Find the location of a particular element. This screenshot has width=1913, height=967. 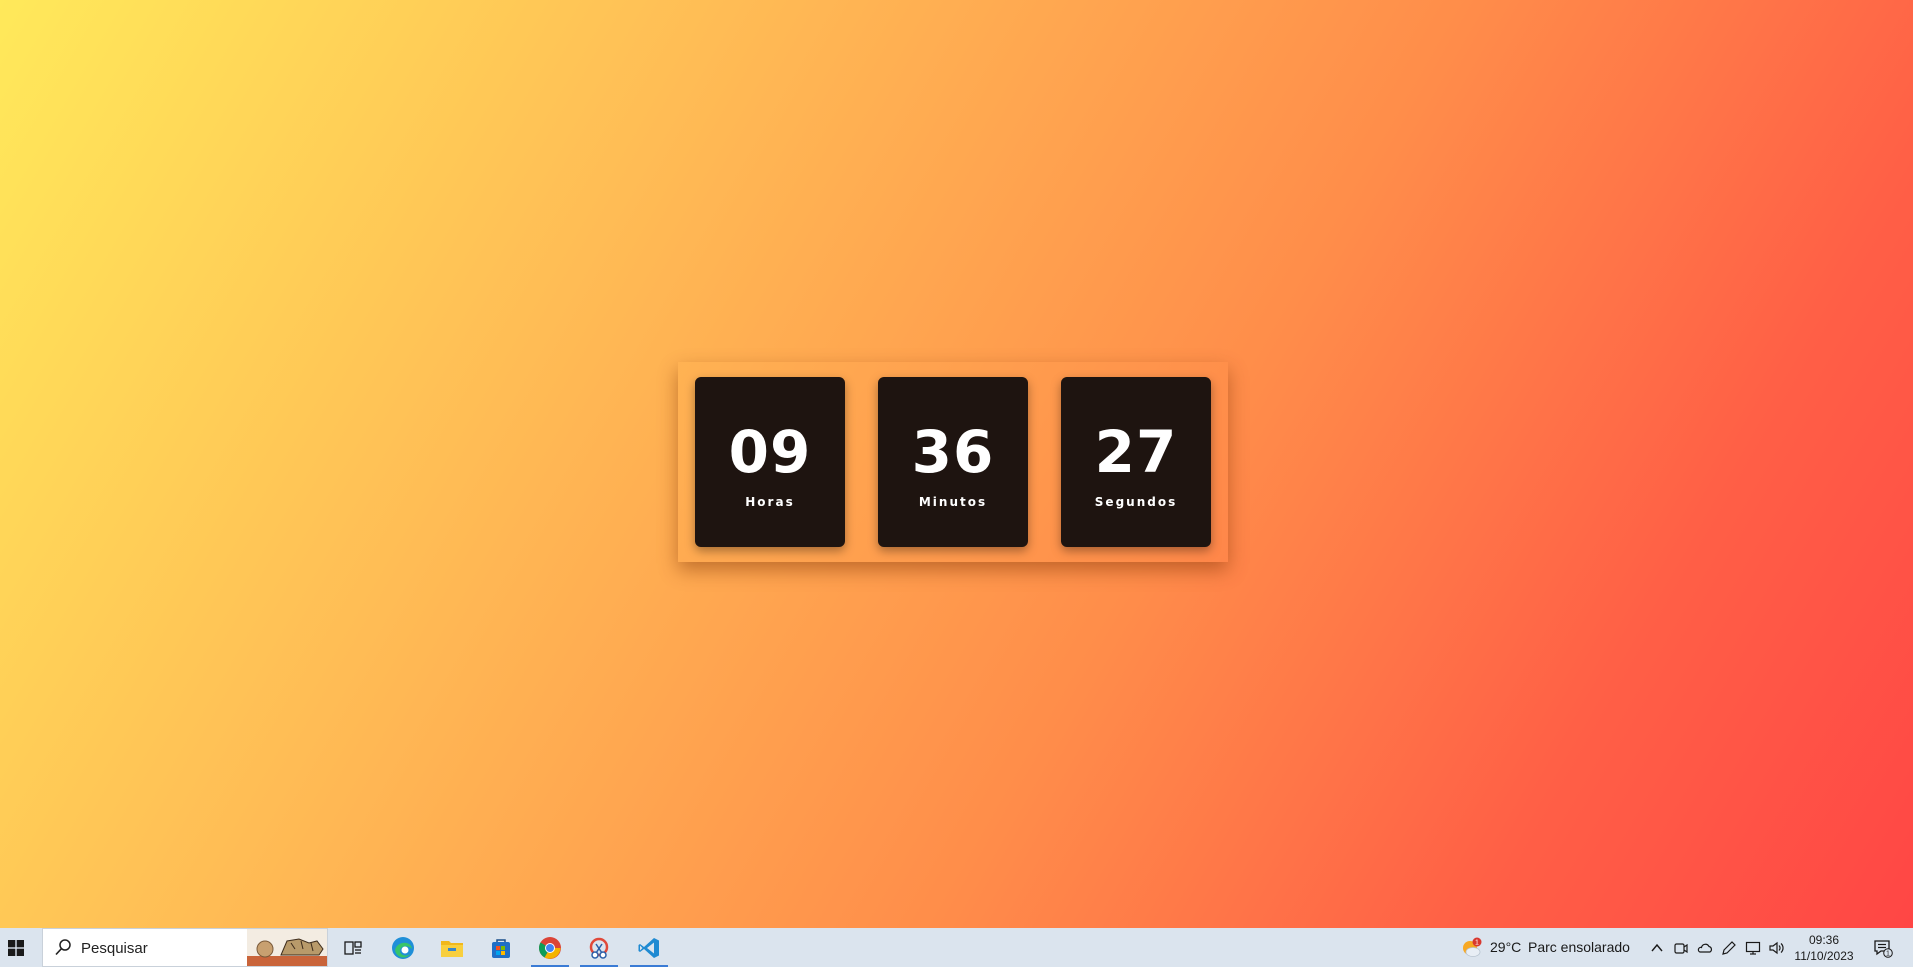

meet-now-icon is located at coordinates (1681, 948).